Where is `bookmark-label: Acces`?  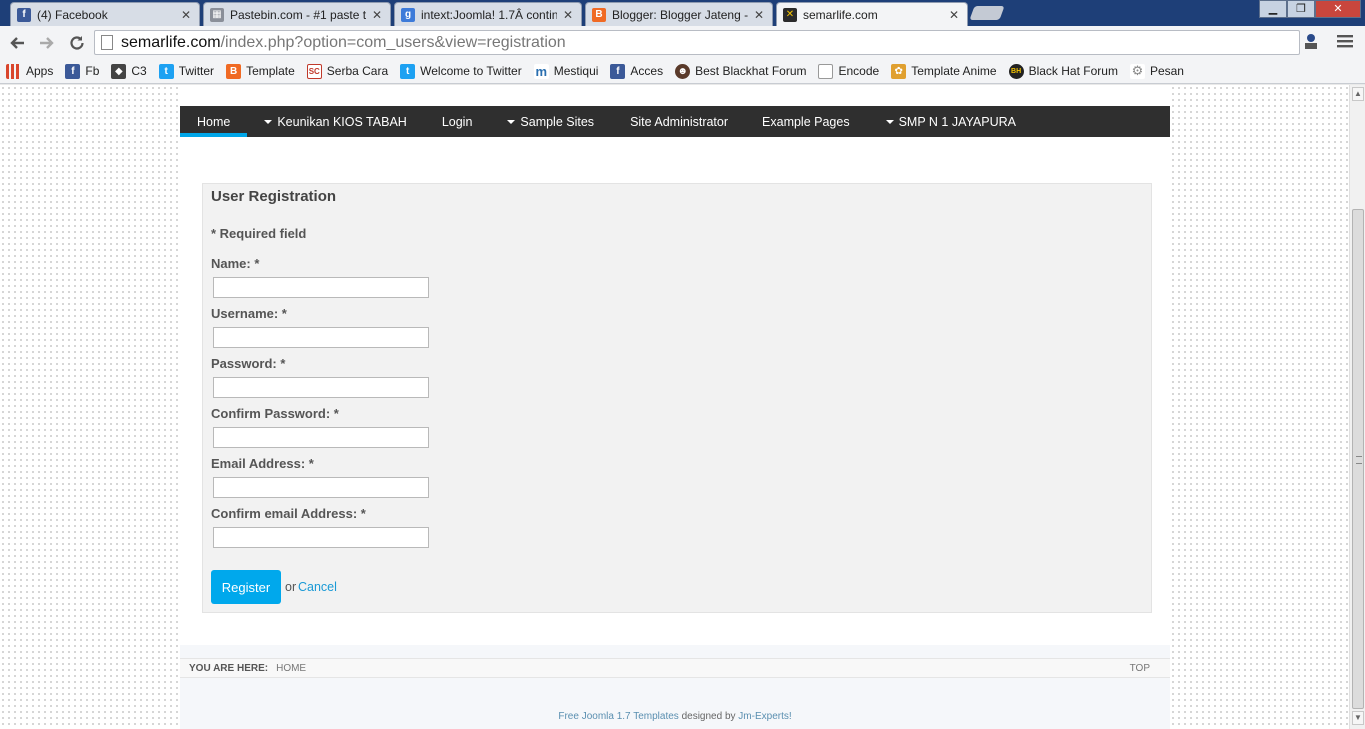
bookmark-label: Acces is located at coordinates (647, 71).